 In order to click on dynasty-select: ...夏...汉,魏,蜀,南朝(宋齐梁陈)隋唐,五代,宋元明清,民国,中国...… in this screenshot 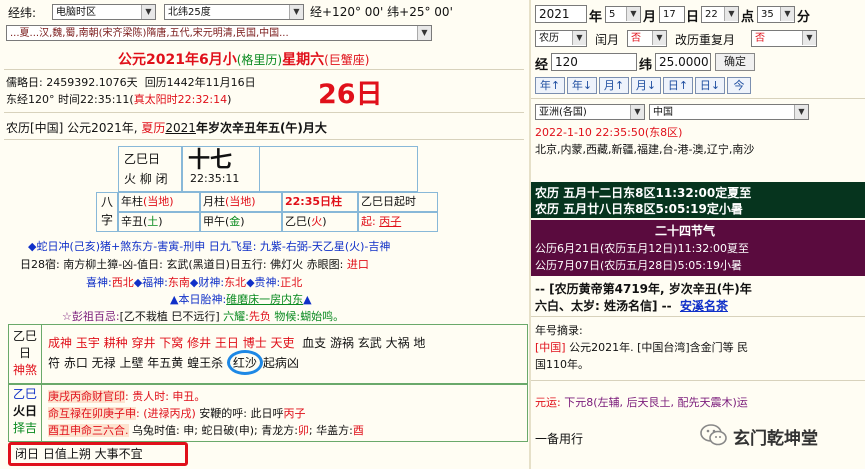, I will do `click(219, 33)`.